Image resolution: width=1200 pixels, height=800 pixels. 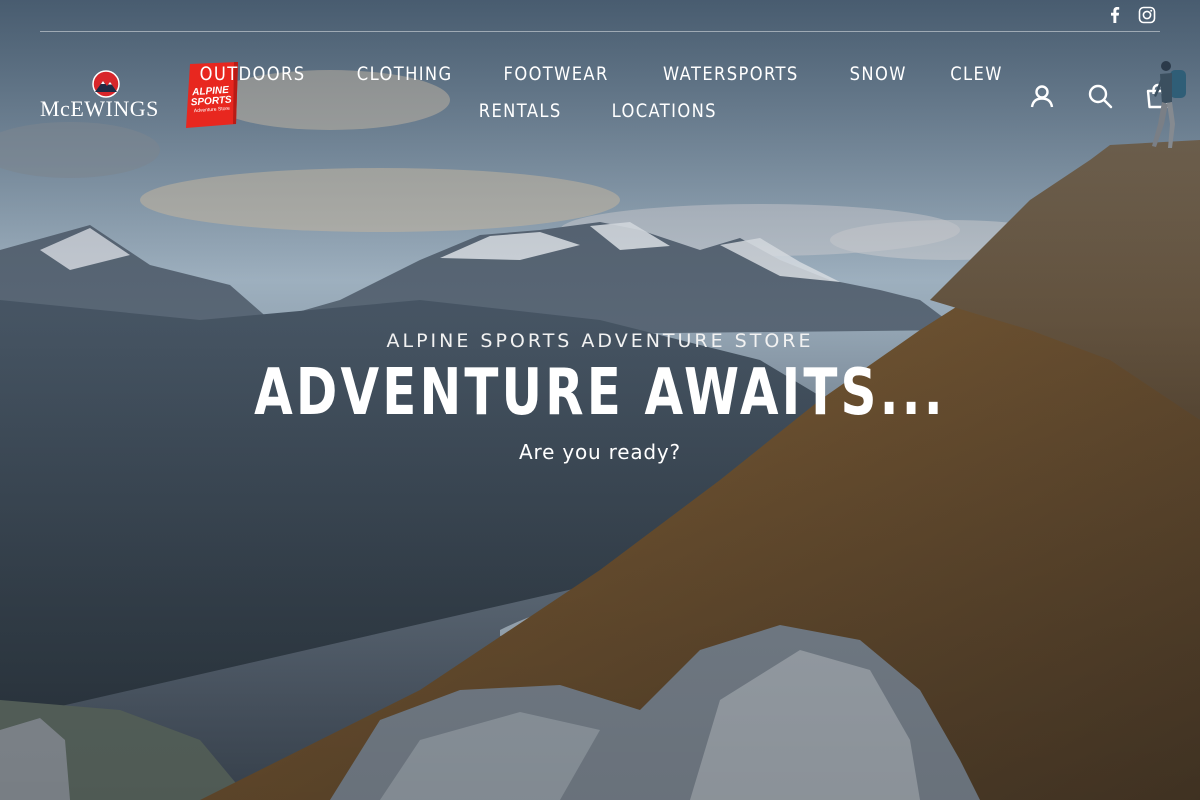 What do you see at coordinates (556, 74) in the screenshot?
I see `nav-item-footwear: FOOTWEAR` at bounding box center [556, 74].